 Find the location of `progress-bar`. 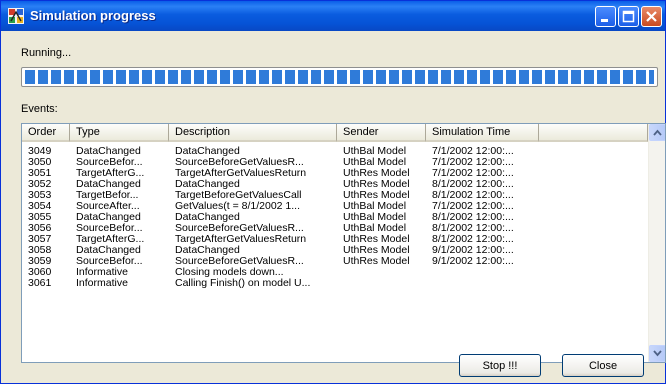

progress-bar is located at coordinates (339, 77).